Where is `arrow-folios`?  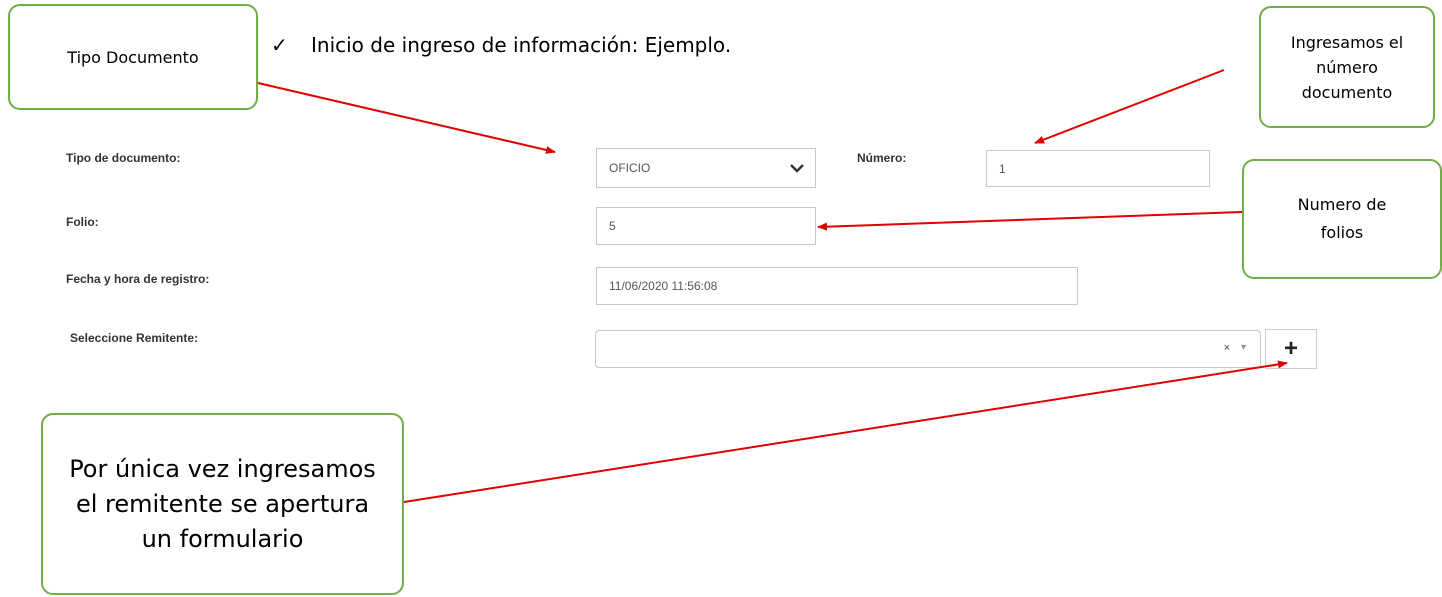
arrow-folios is located at coordinates (1030, 221).